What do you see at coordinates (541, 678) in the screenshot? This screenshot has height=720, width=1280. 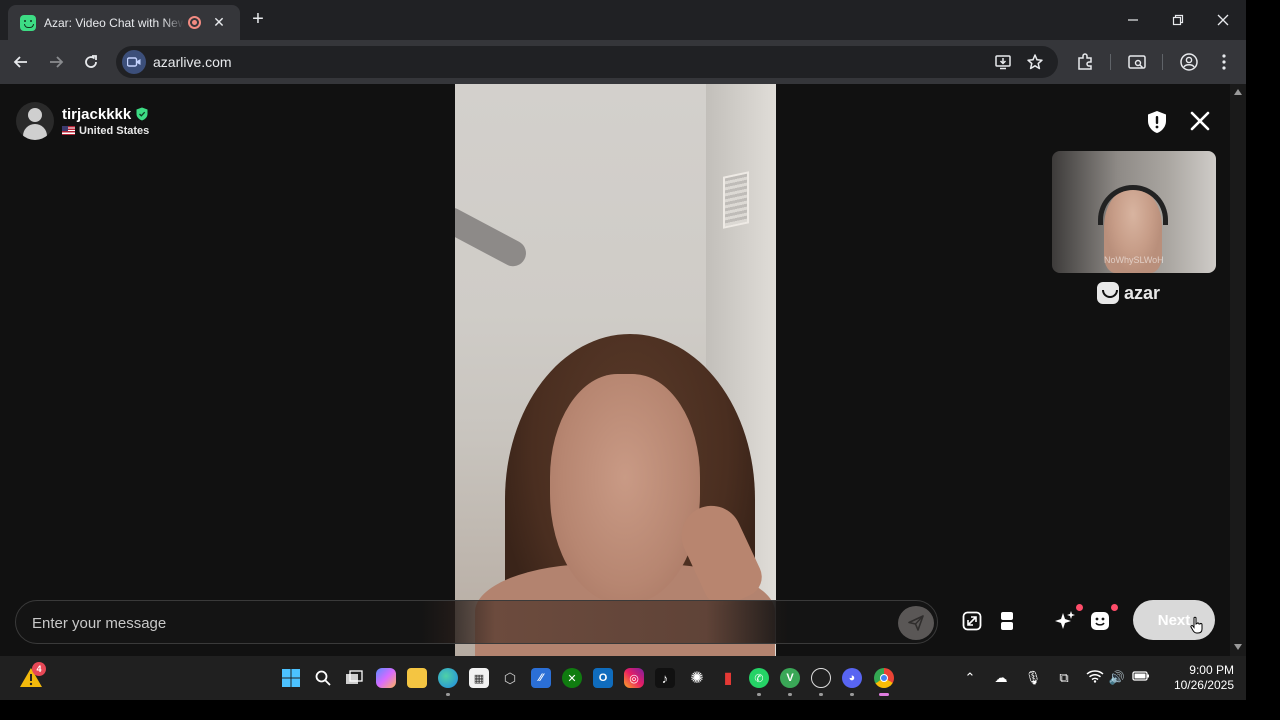 I see `notes-app-icon: ⁄⁄` at bounding box center [541, 678].